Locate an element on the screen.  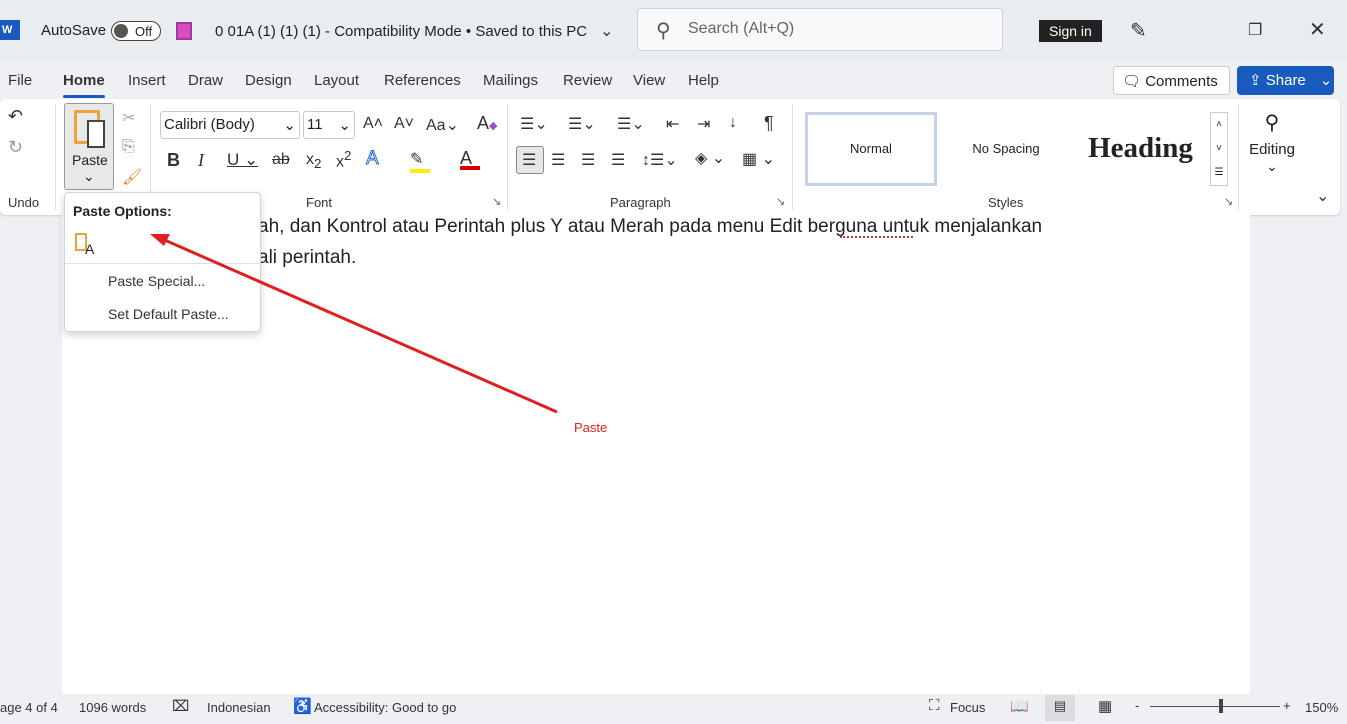
word-count: 1096 words is located at coordinates (112, 707).